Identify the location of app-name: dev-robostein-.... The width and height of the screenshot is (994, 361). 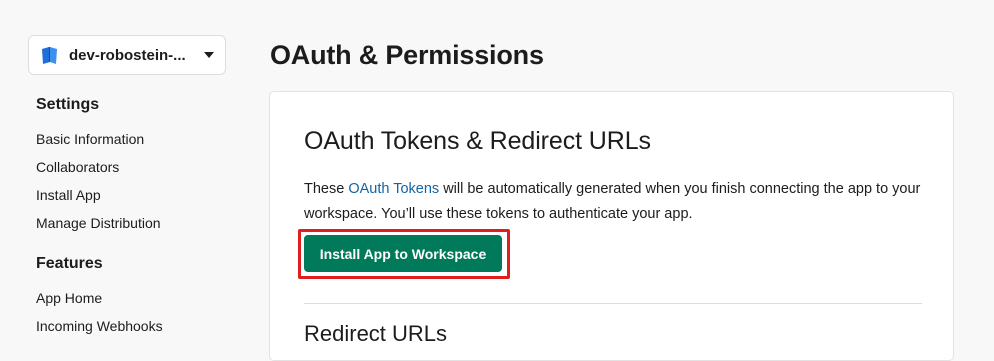
(127, 55).